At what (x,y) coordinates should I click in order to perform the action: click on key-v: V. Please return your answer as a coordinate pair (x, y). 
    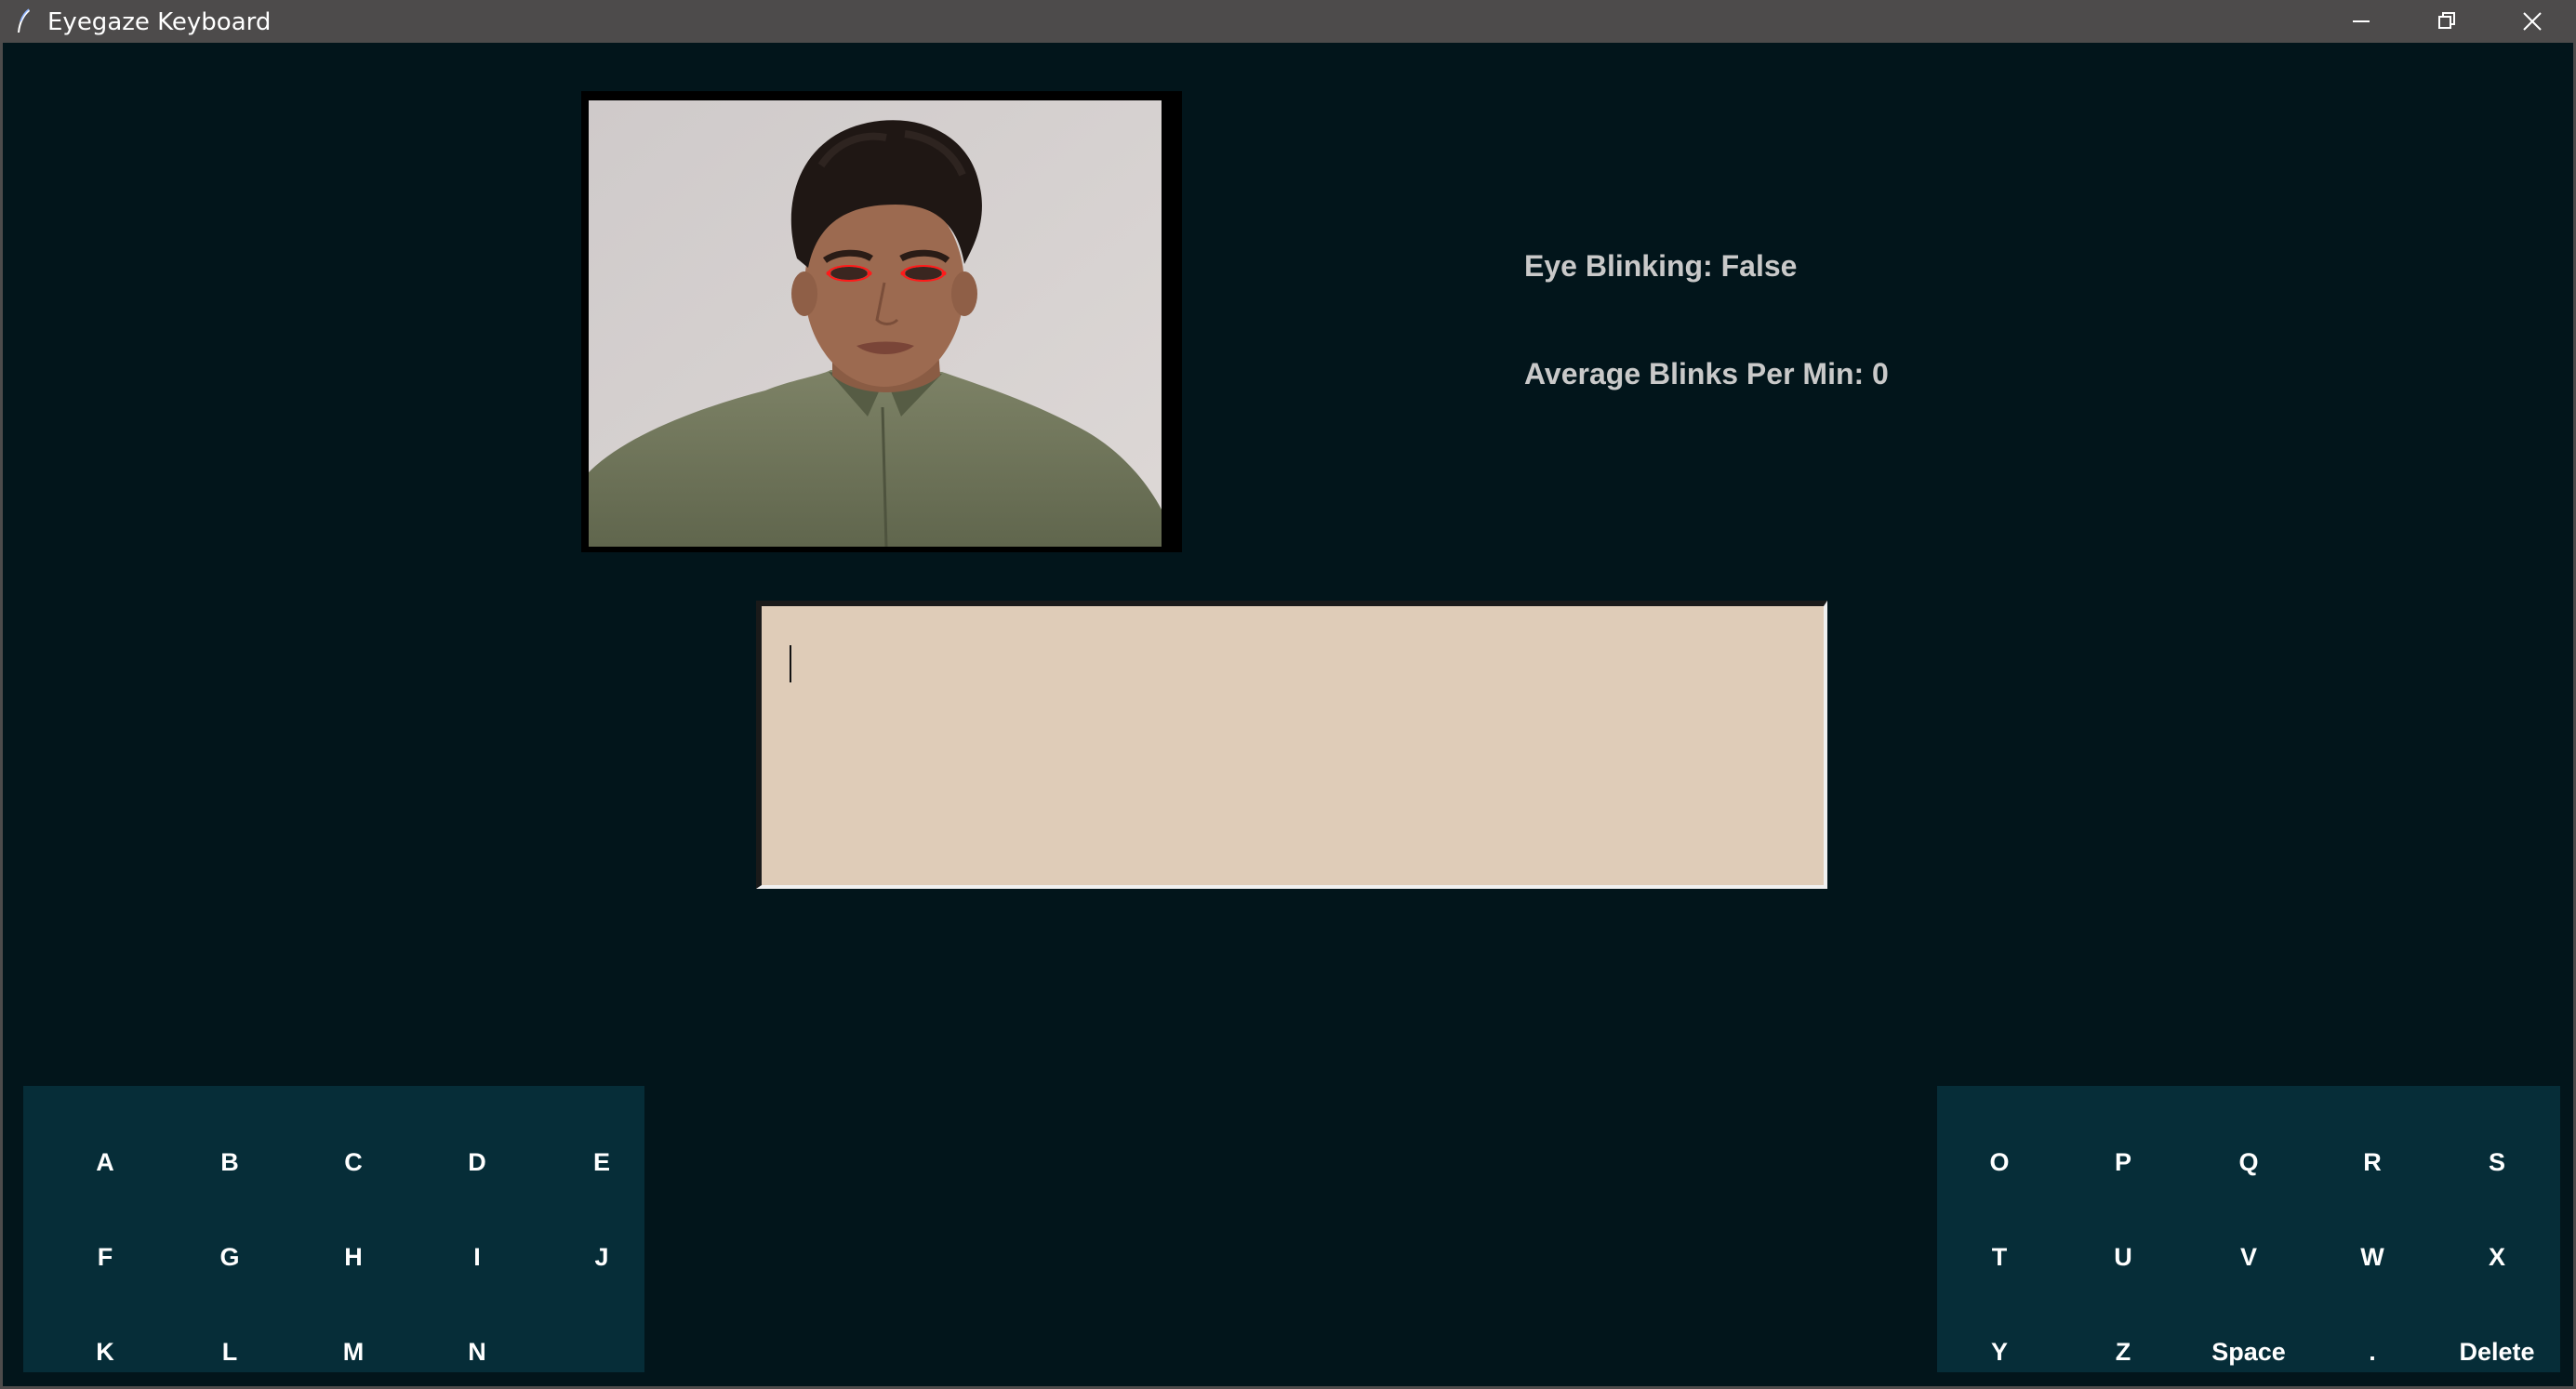
    Looking at the image, I should click on (2248, 1257).